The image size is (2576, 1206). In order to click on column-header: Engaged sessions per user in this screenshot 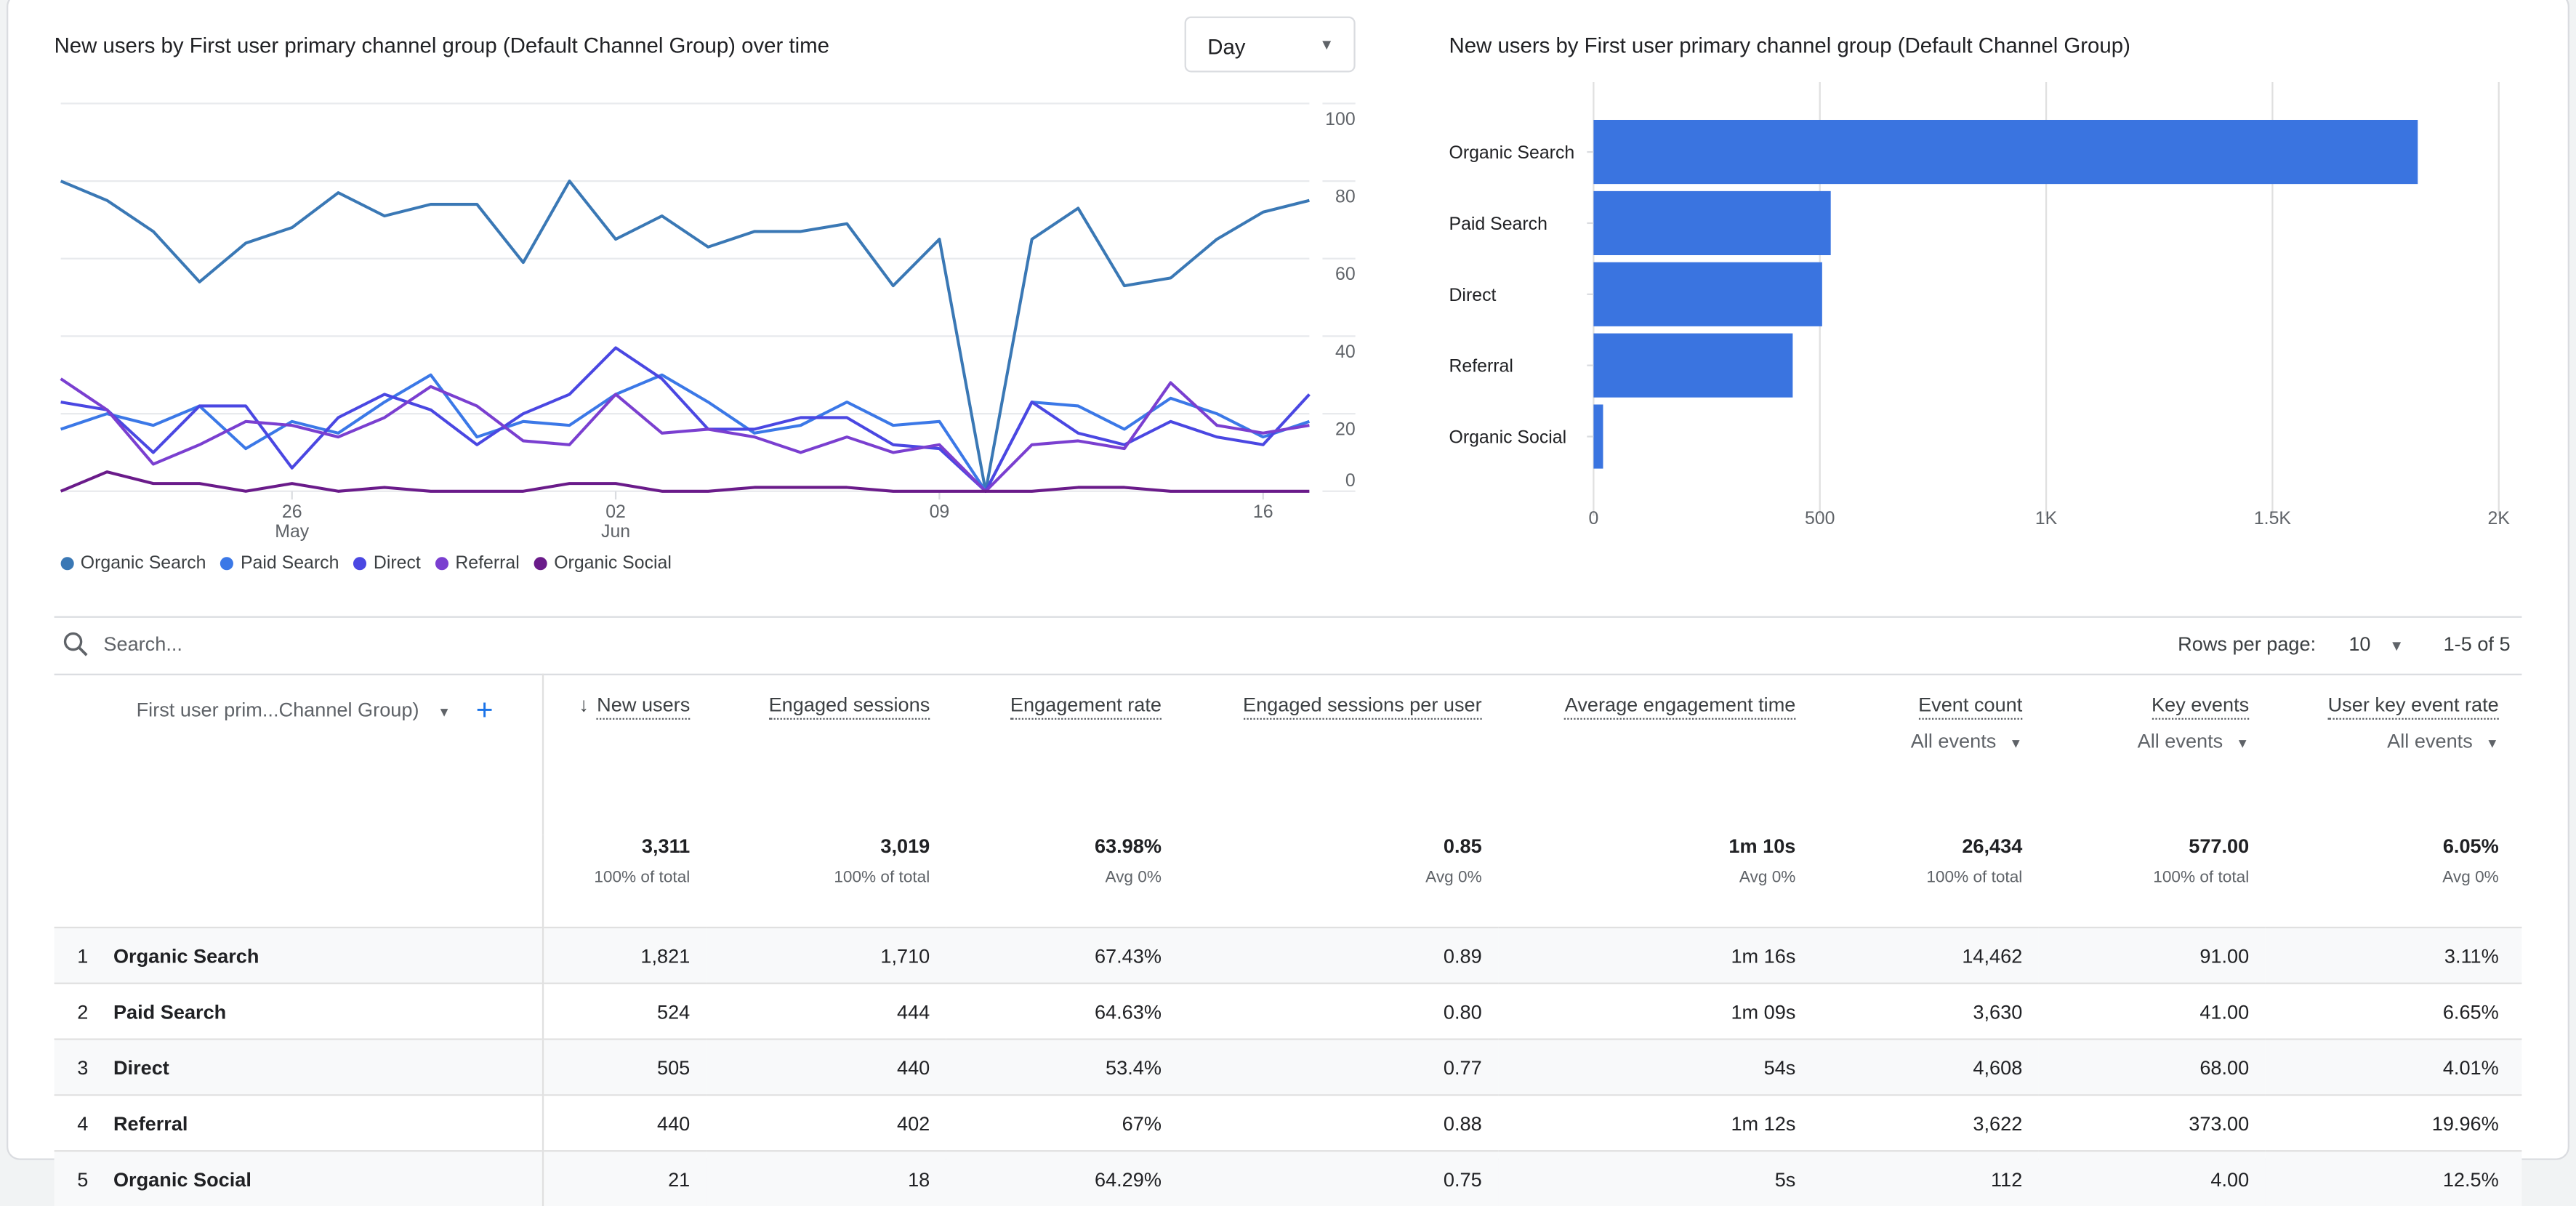, I will do `click(1338, 754)`.